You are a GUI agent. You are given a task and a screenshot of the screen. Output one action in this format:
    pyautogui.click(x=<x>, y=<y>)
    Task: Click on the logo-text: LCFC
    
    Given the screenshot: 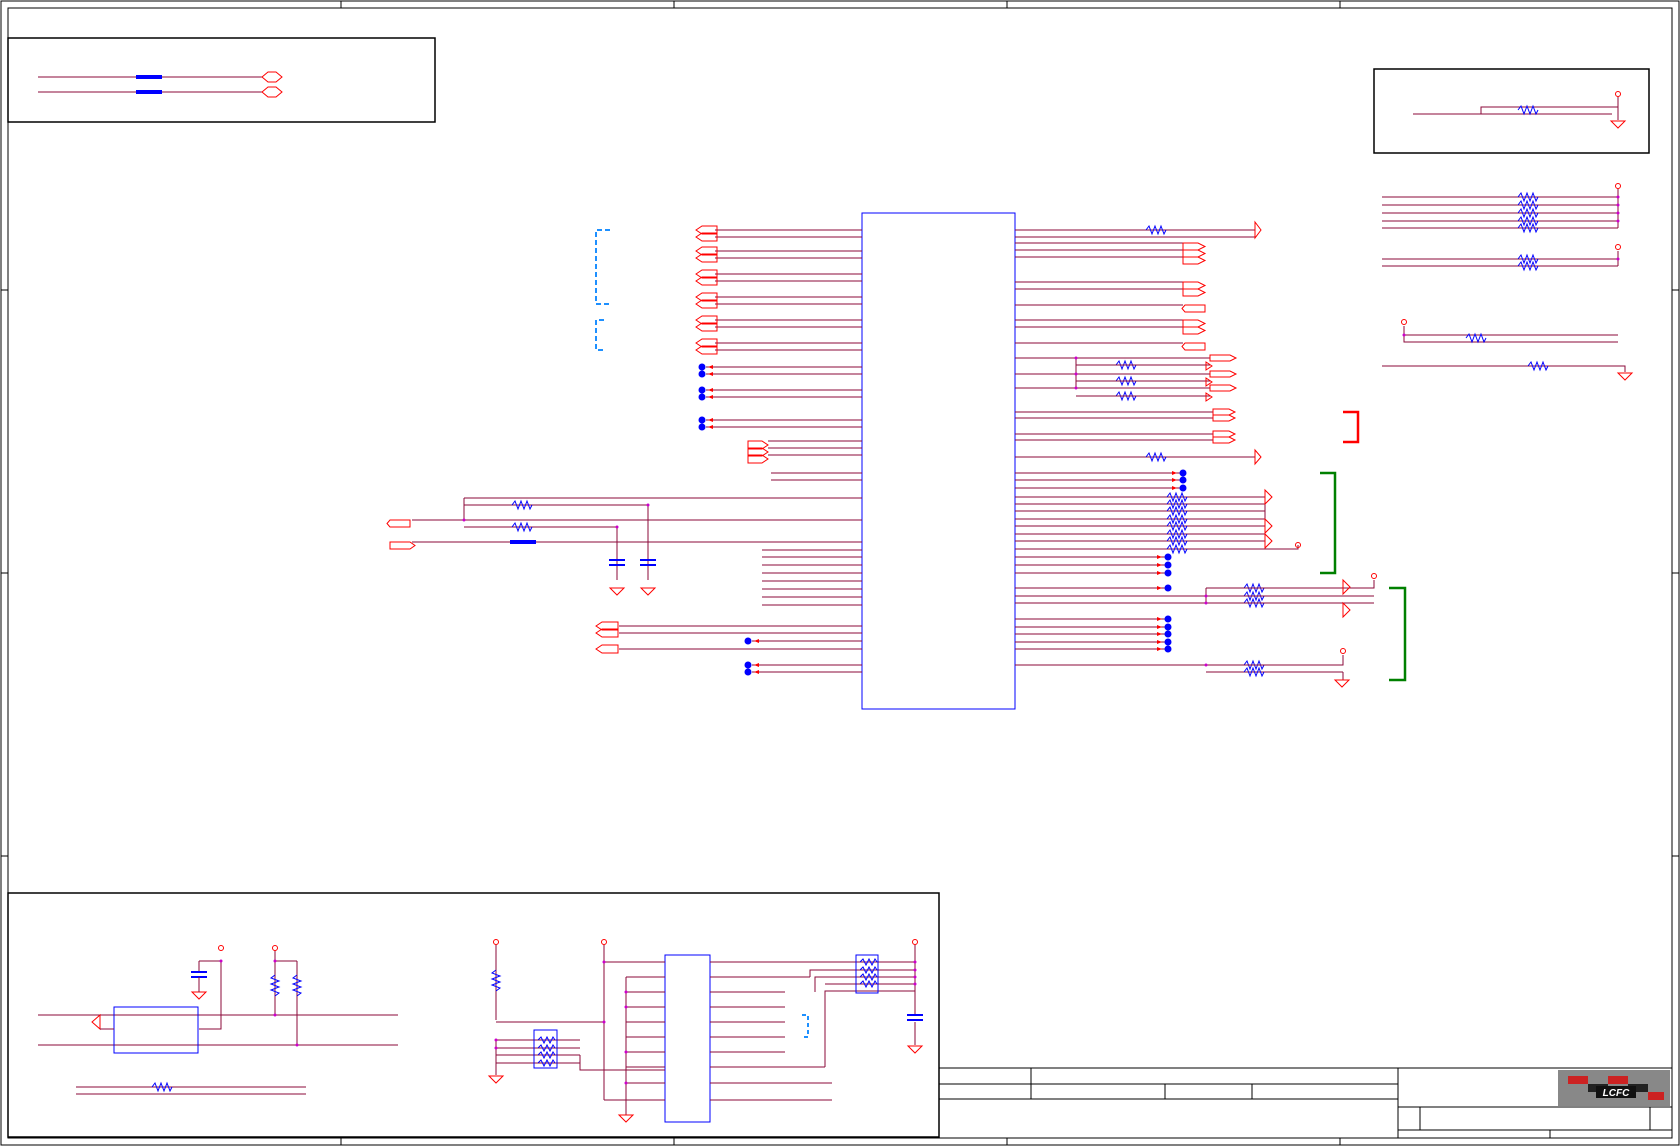 What is the action you would take?
    pyautogui.click(x=1616, y=1093)
    